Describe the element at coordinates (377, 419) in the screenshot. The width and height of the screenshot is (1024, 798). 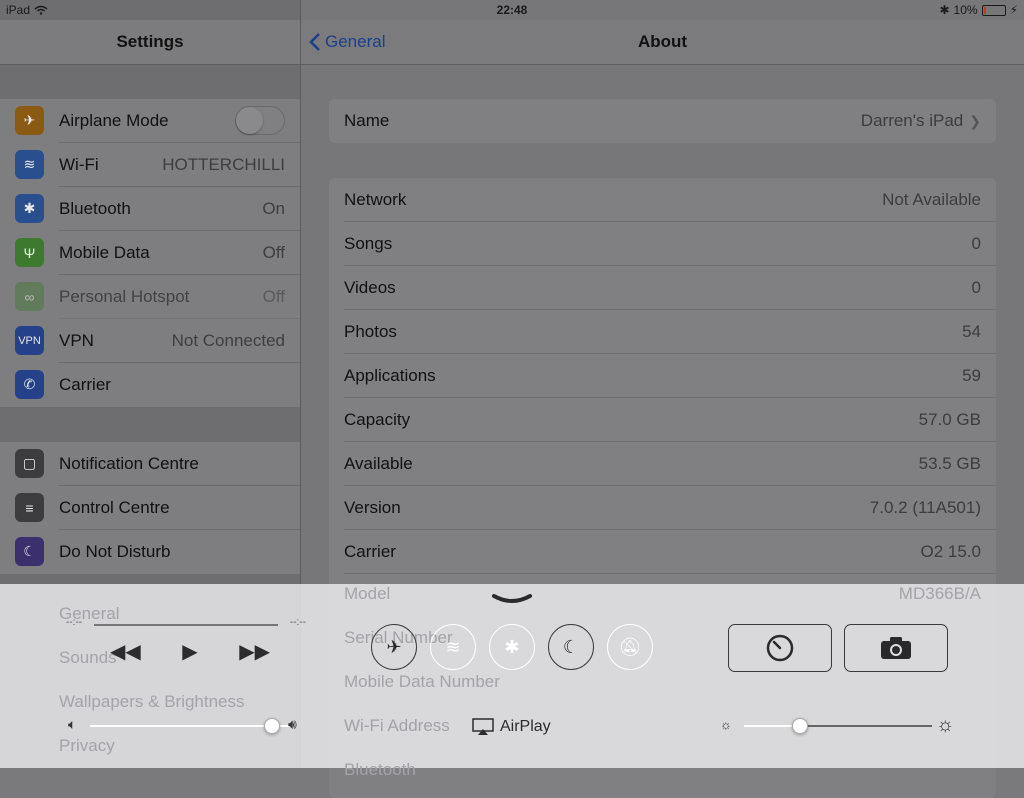
I see `row-label: Capacity` at that location.